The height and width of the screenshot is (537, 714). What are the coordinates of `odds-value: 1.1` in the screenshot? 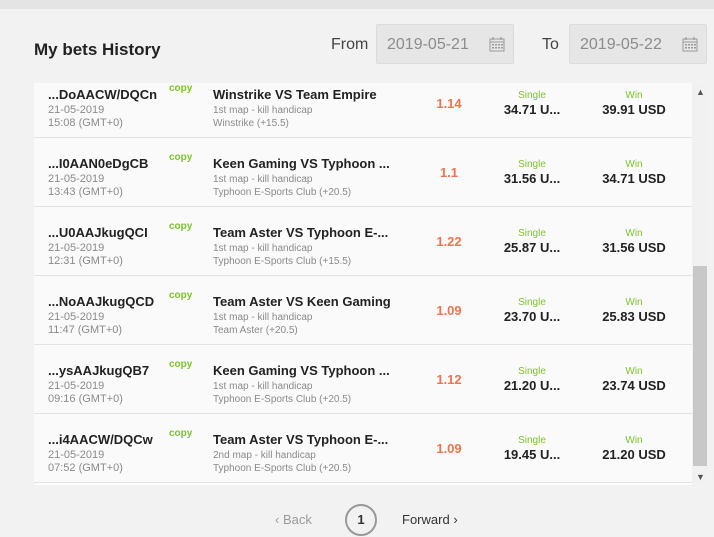 It's located at (449, 172).